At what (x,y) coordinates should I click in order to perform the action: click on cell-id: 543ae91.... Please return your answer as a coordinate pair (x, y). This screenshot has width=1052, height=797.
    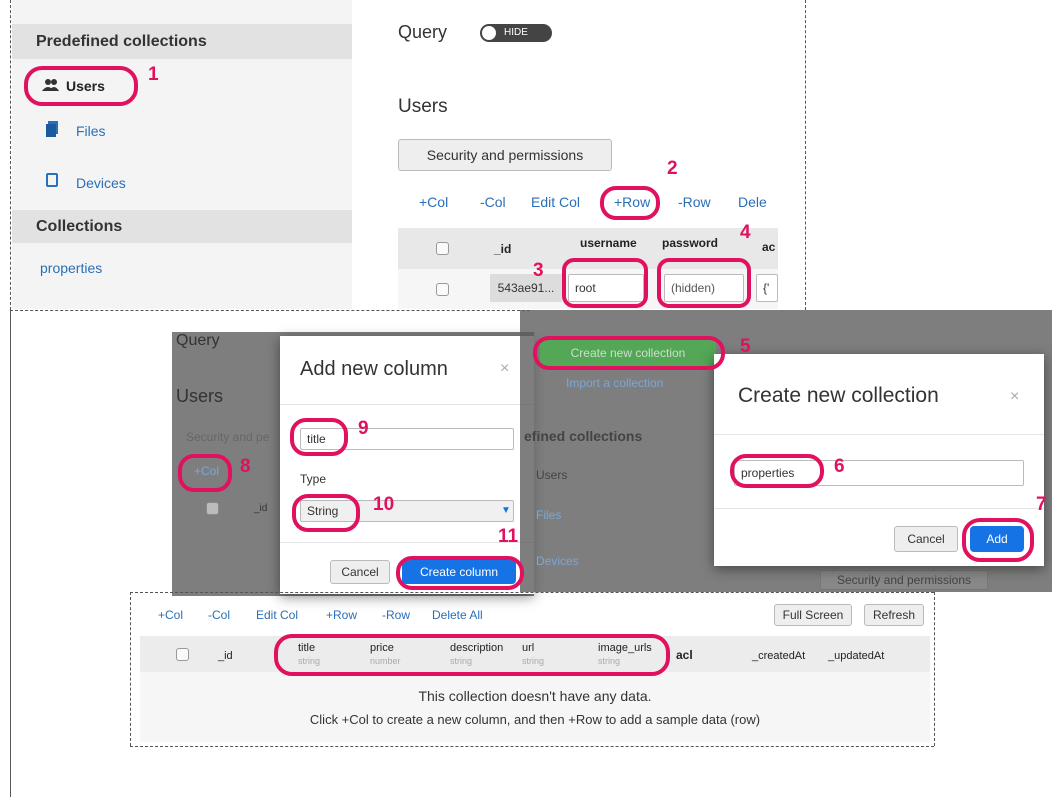
    Looking at the image, I should click on (526, 288).